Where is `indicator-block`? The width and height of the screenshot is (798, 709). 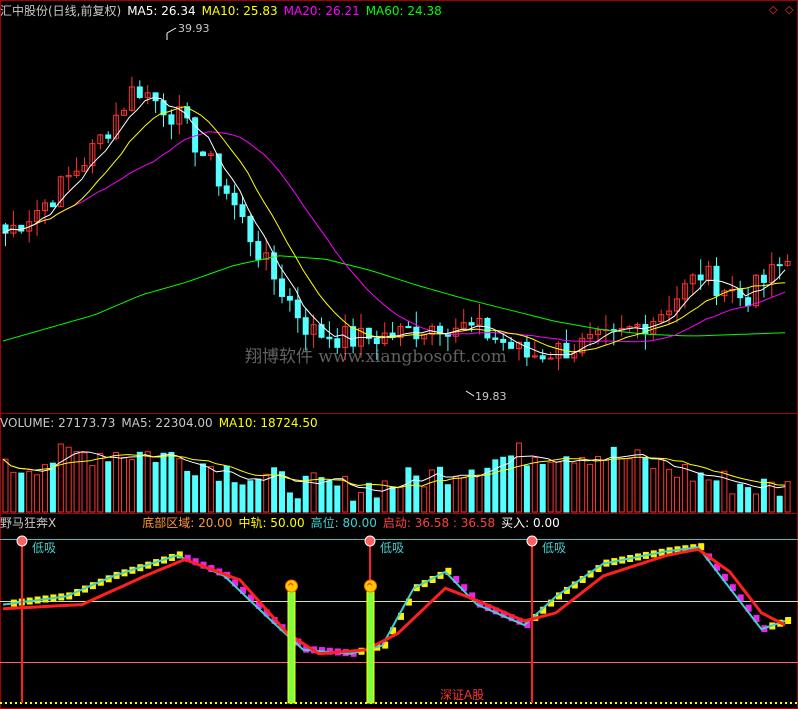 indicator-block is located at coordinates (788, 620).